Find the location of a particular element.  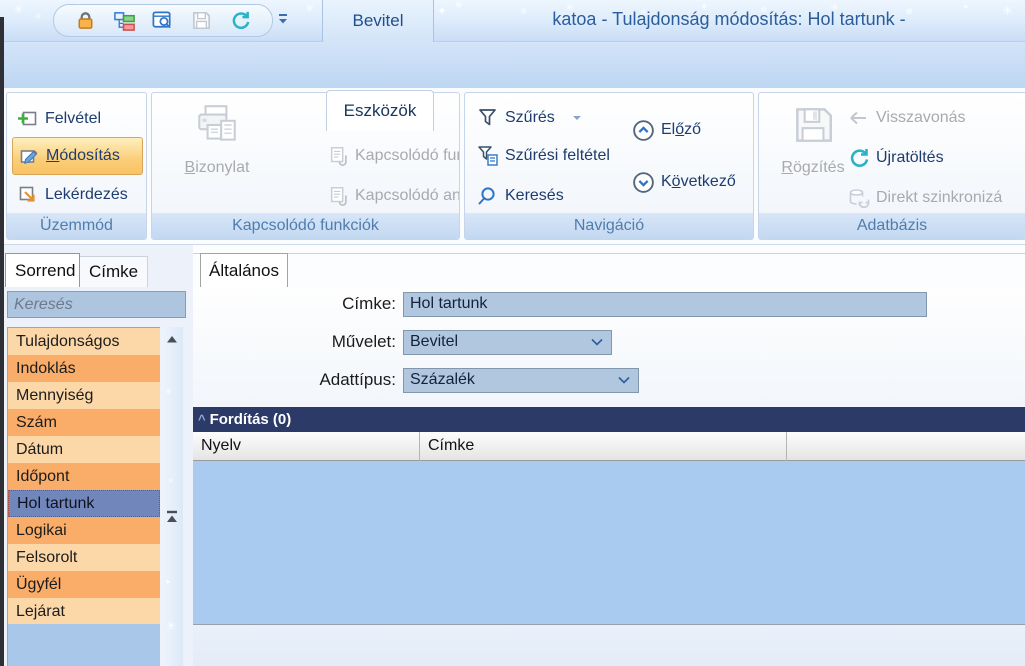

muvelet-field-label: Művelet: is located at coordinates (363, 341).